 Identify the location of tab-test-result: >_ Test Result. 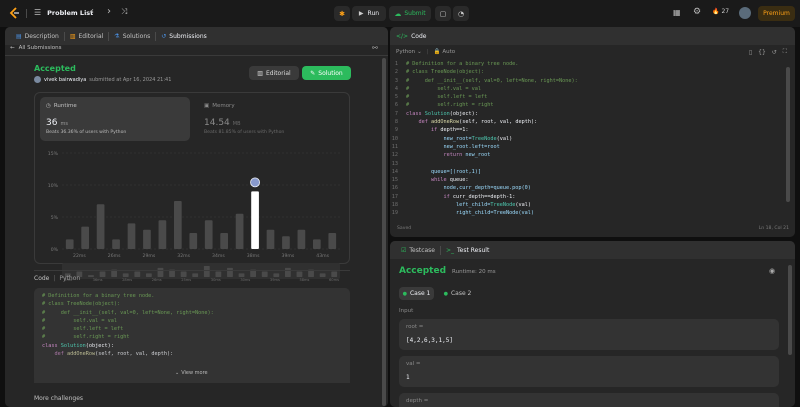
(467, 250).